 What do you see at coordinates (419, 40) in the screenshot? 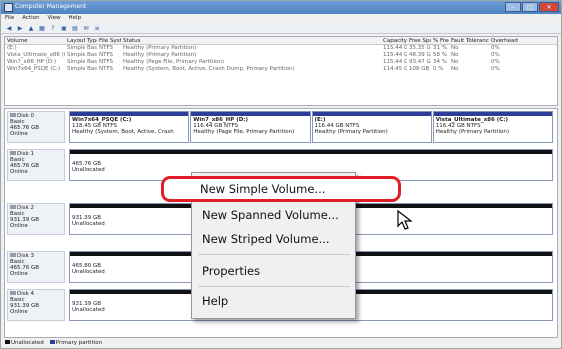
I see `col-free-space: Free Space` at bounding box center [419, 40].